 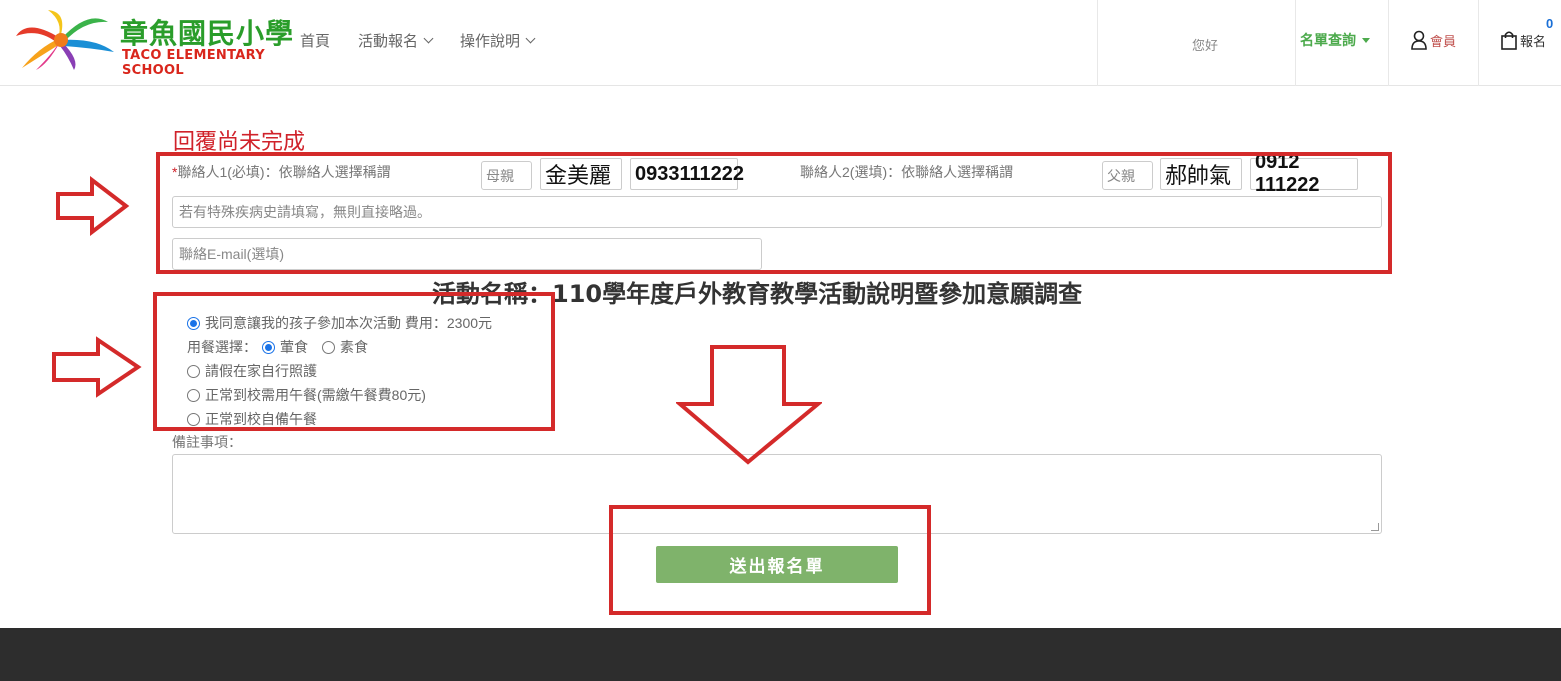 I want to click on cart-count-badge: 0, so click(x=1550, y=23).